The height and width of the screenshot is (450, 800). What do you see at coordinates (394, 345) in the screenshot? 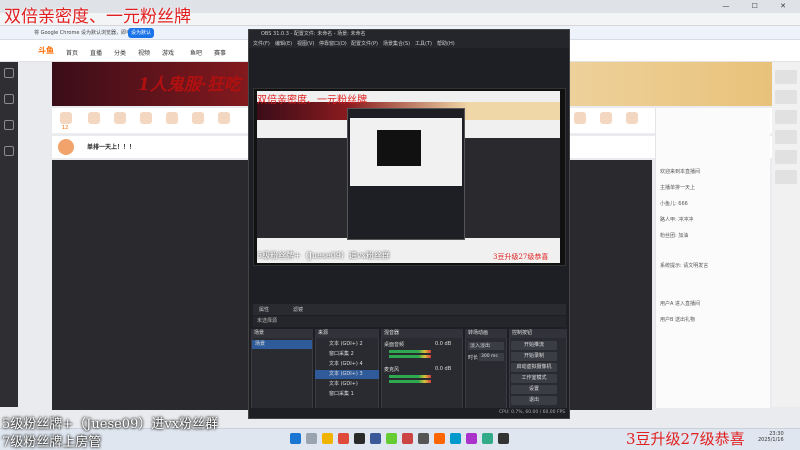
I see `mixer-track-name: 桌面音频` at bounding box center [394, 345].